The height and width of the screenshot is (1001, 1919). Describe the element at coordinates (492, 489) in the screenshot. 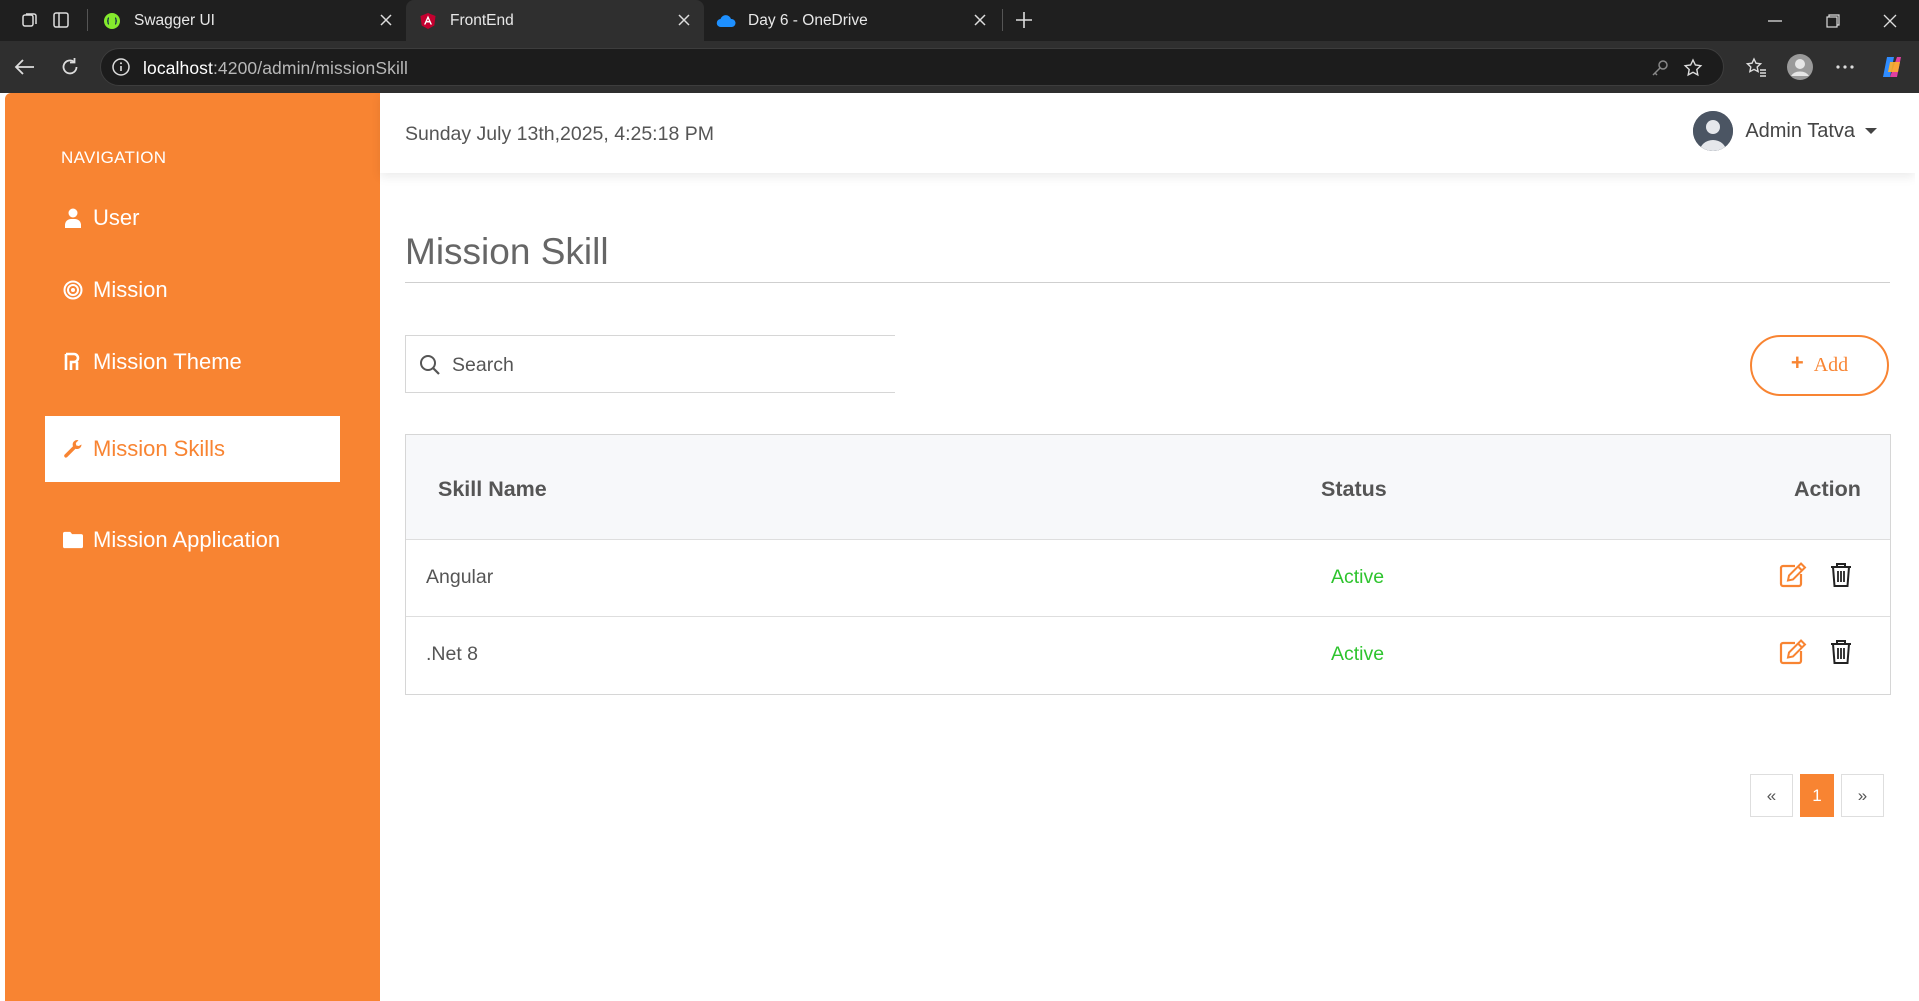

I see `column-header-skill-name: Skill Name` at that location.